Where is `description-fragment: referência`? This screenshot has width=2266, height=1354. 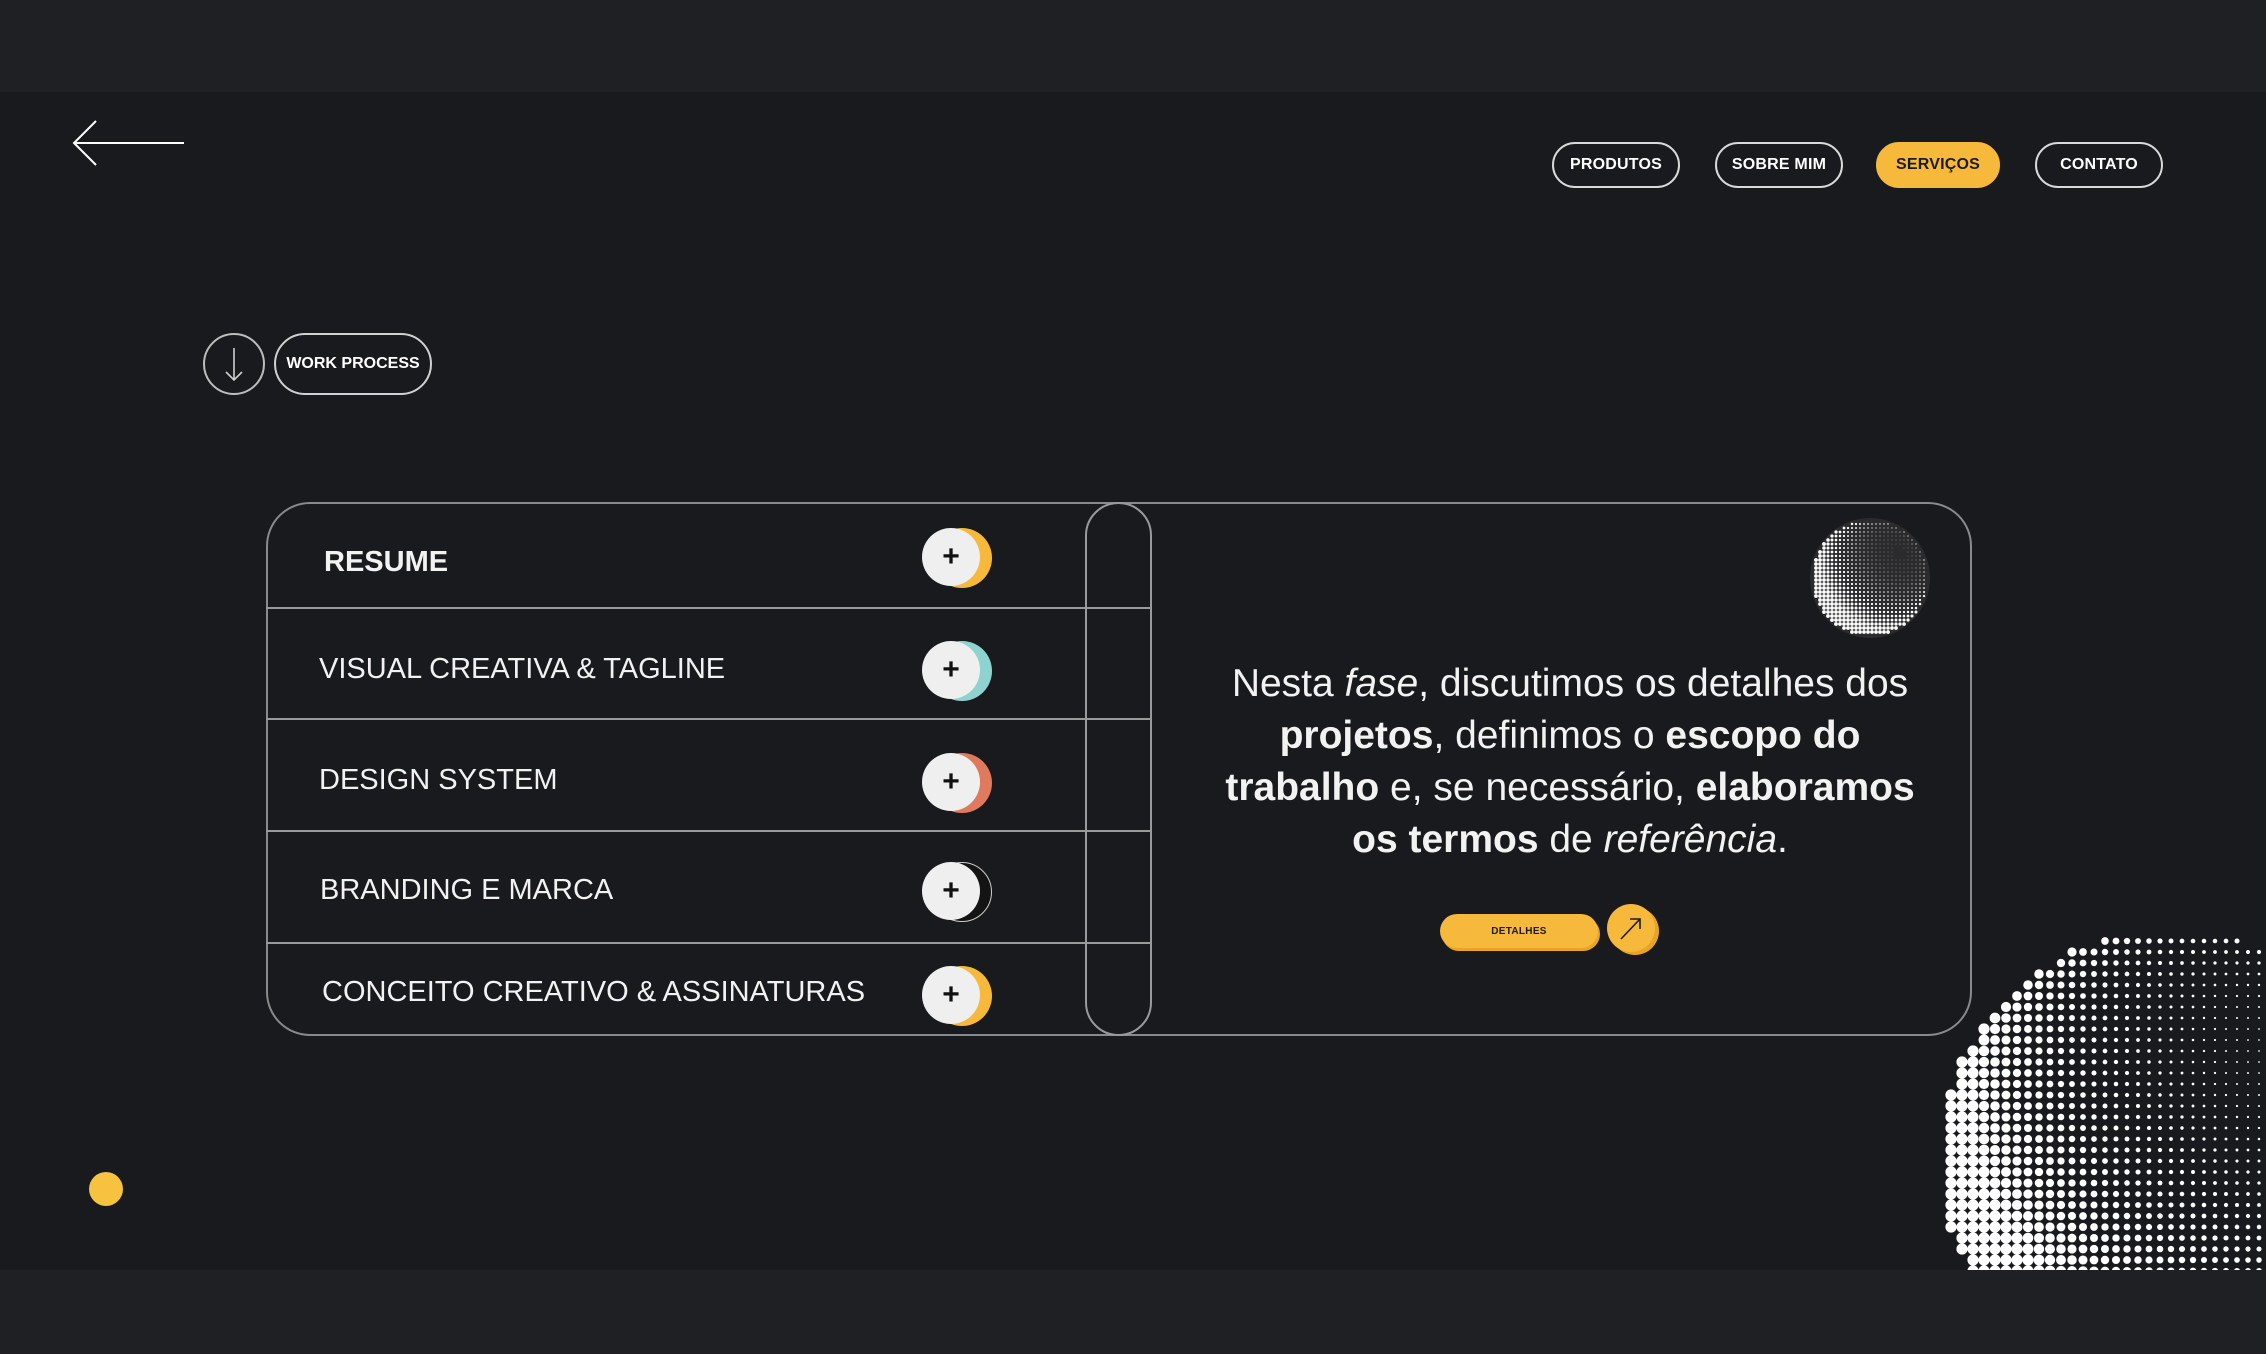
description-fragment: referência is located at coordinates (1690, 839).